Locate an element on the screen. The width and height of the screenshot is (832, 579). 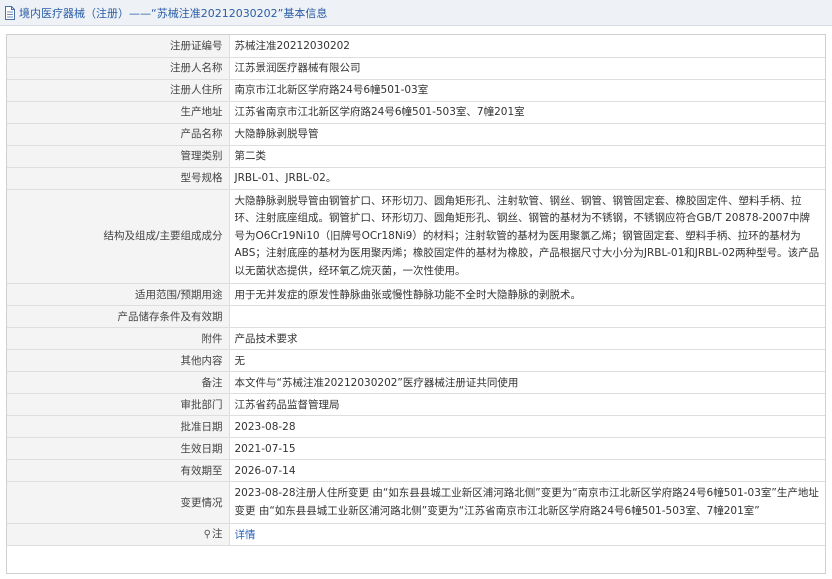
table-row: 生产地址 江苏省南京市江北新区学府路24号6幢501-503室、7幢201室 is located at coordinates (416, 112).